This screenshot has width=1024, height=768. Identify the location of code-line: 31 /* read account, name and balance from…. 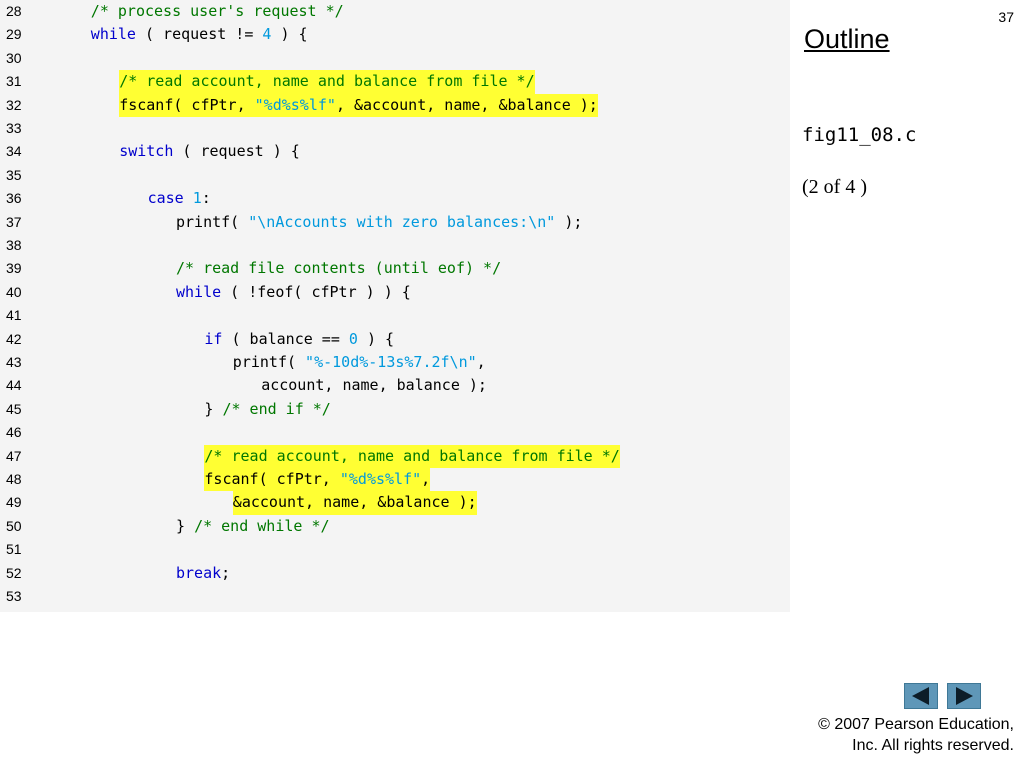
(395, 82).